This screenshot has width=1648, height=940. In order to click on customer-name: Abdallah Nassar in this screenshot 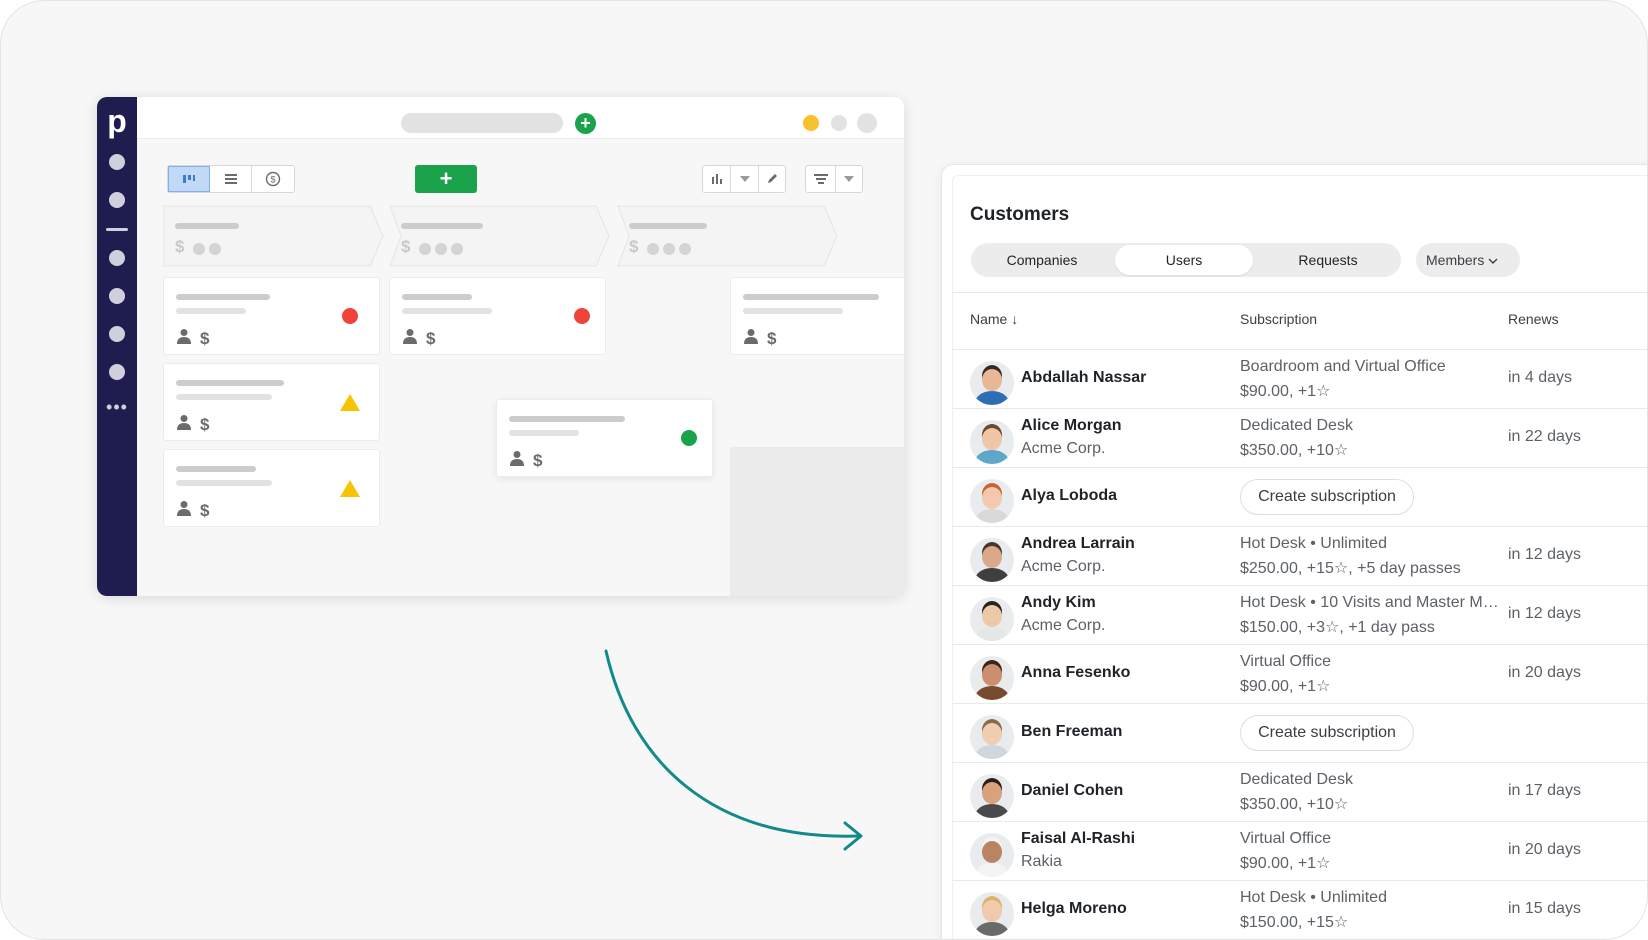, I will do `click(1083, 378)`.